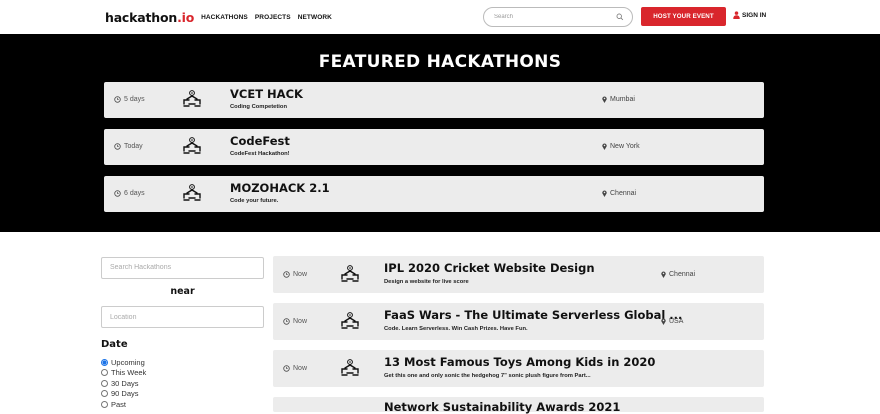 The width and height of the screenshot is (880, 414). I want to click on nav-links: HACKATHONS PROJECTS NETWORK, so click(266, 17).